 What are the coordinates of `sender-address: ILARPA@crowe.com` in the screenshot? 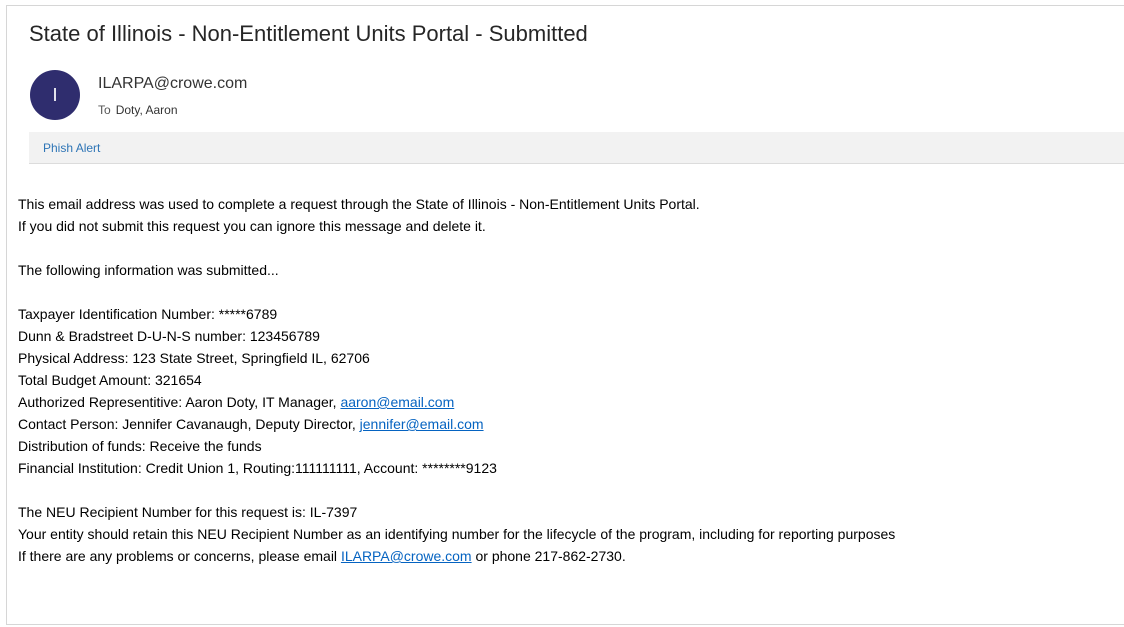 It's located at (172, 84).